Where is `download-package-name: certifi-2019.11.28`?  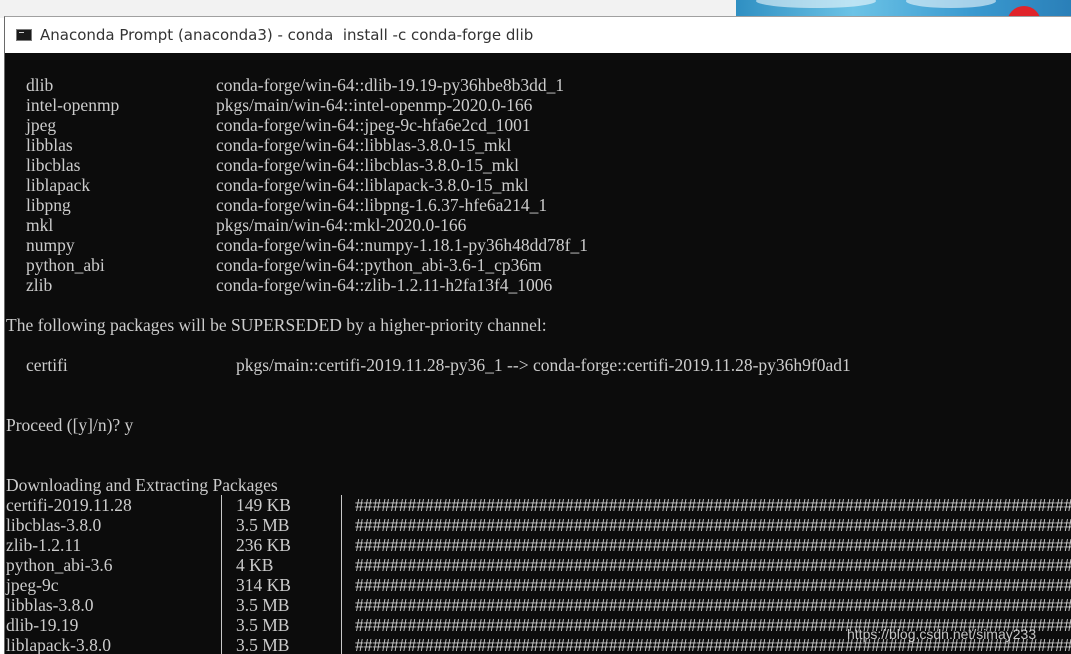
download-package-name: certifi-2019.11.28 is located at coordinates (69, 505).